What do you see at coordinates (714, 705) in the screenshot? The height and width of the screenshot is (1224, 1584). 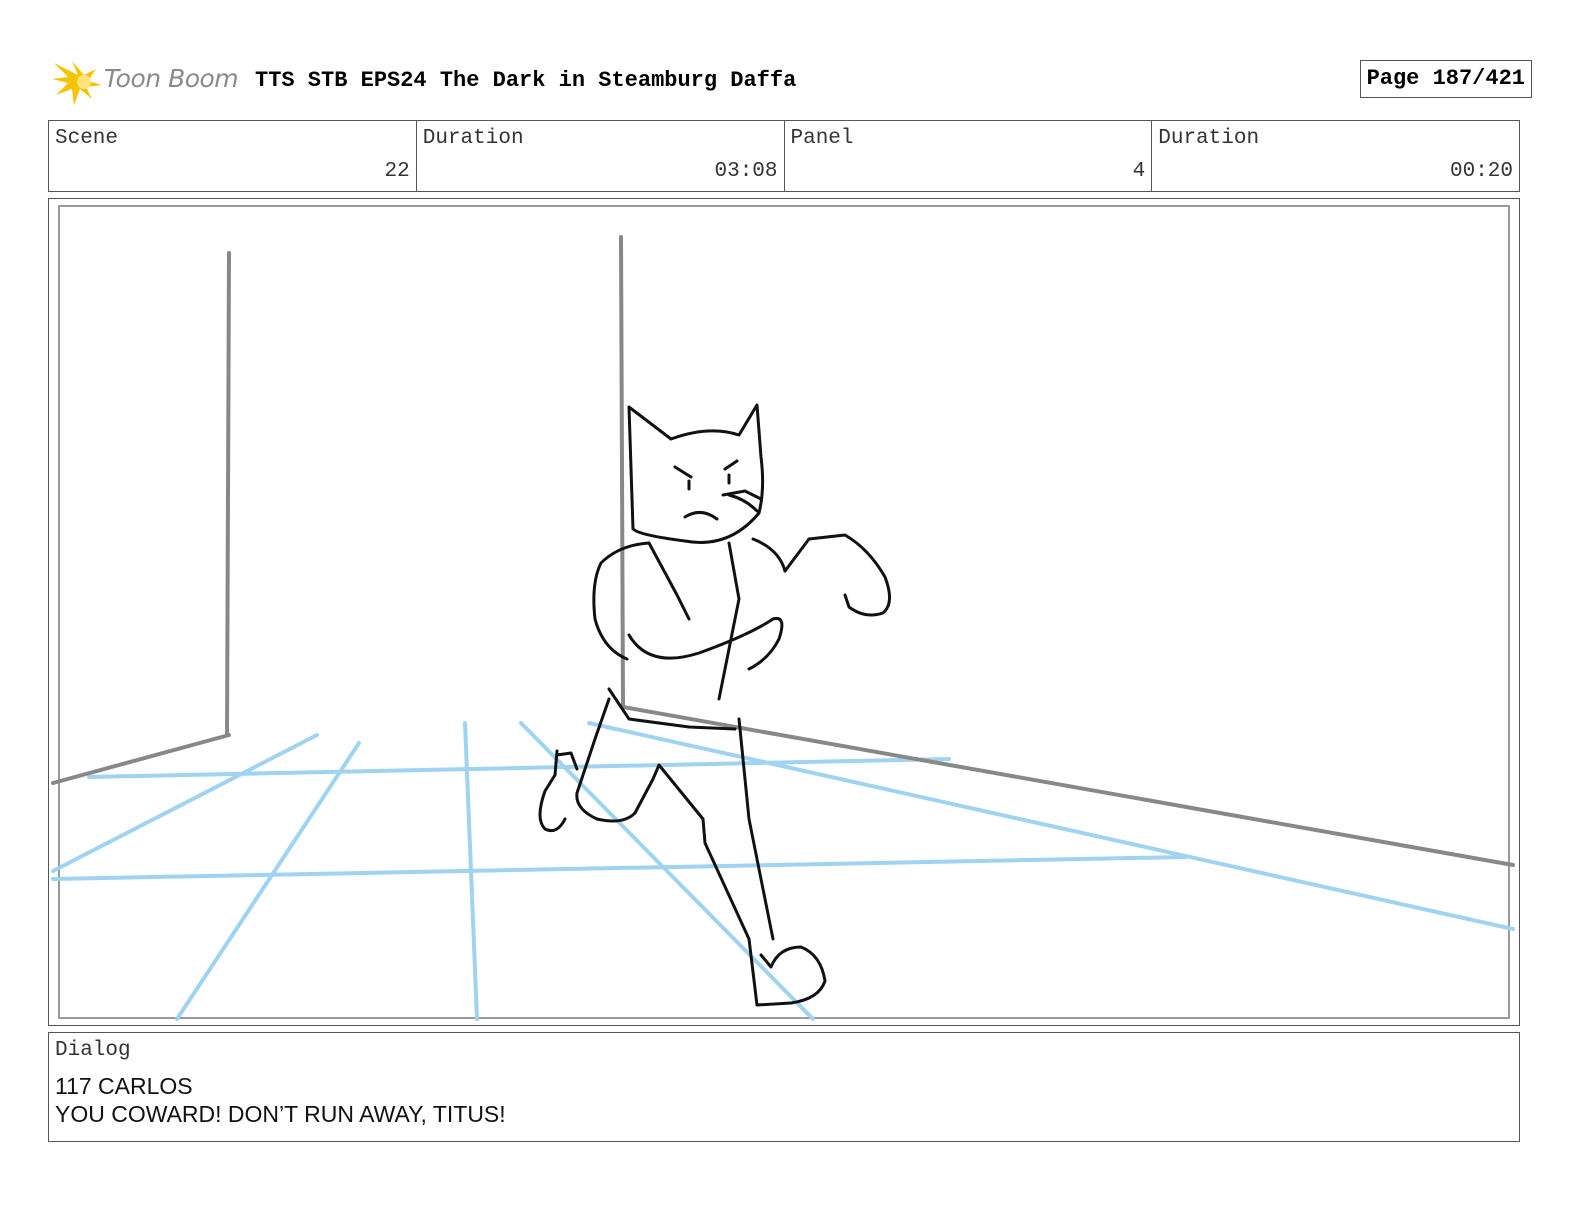 I see `character-sketch` at bounding box center [714, 705].